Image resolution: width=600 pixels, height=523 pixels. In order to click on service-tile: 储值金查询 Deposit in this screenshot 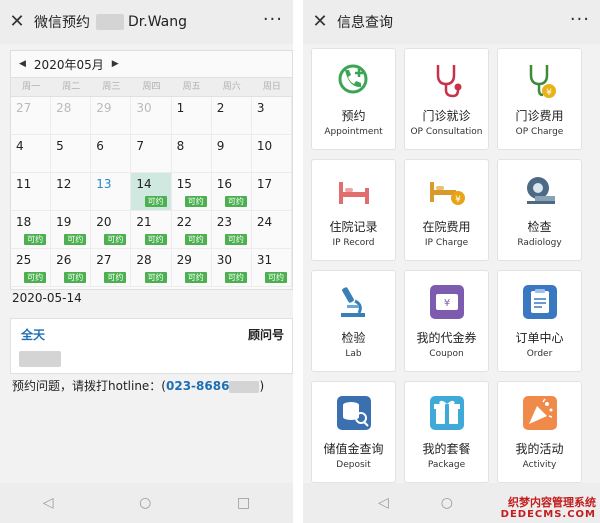, I will do `click(353, 432)`.